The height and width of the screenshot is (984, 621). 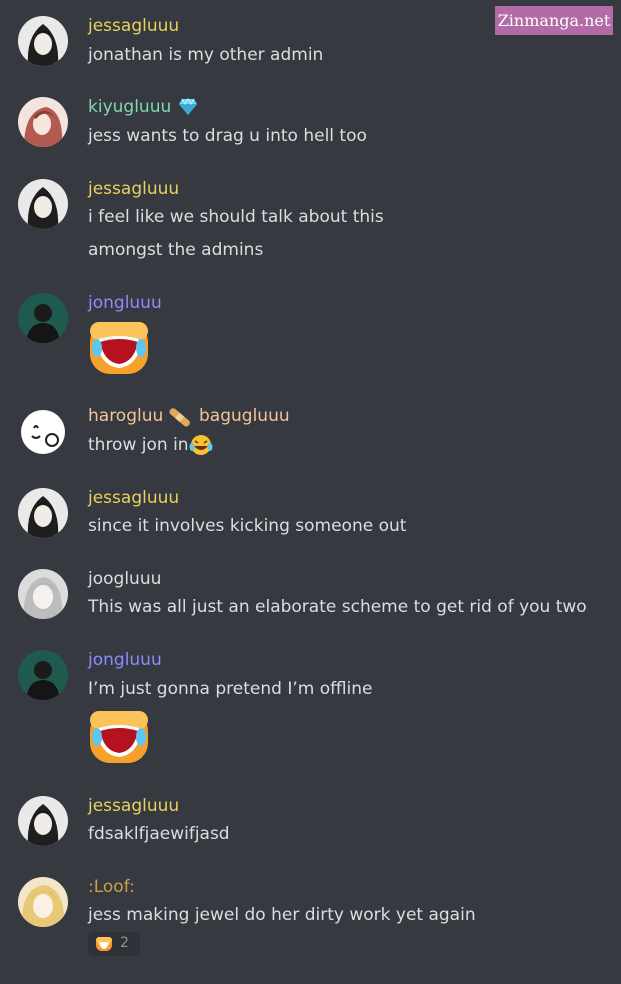 What do you see at coordinates (236, 217) in the screenshot?
I see `message-text: i feel like we should talk about this` at bounding box center [236, 217].